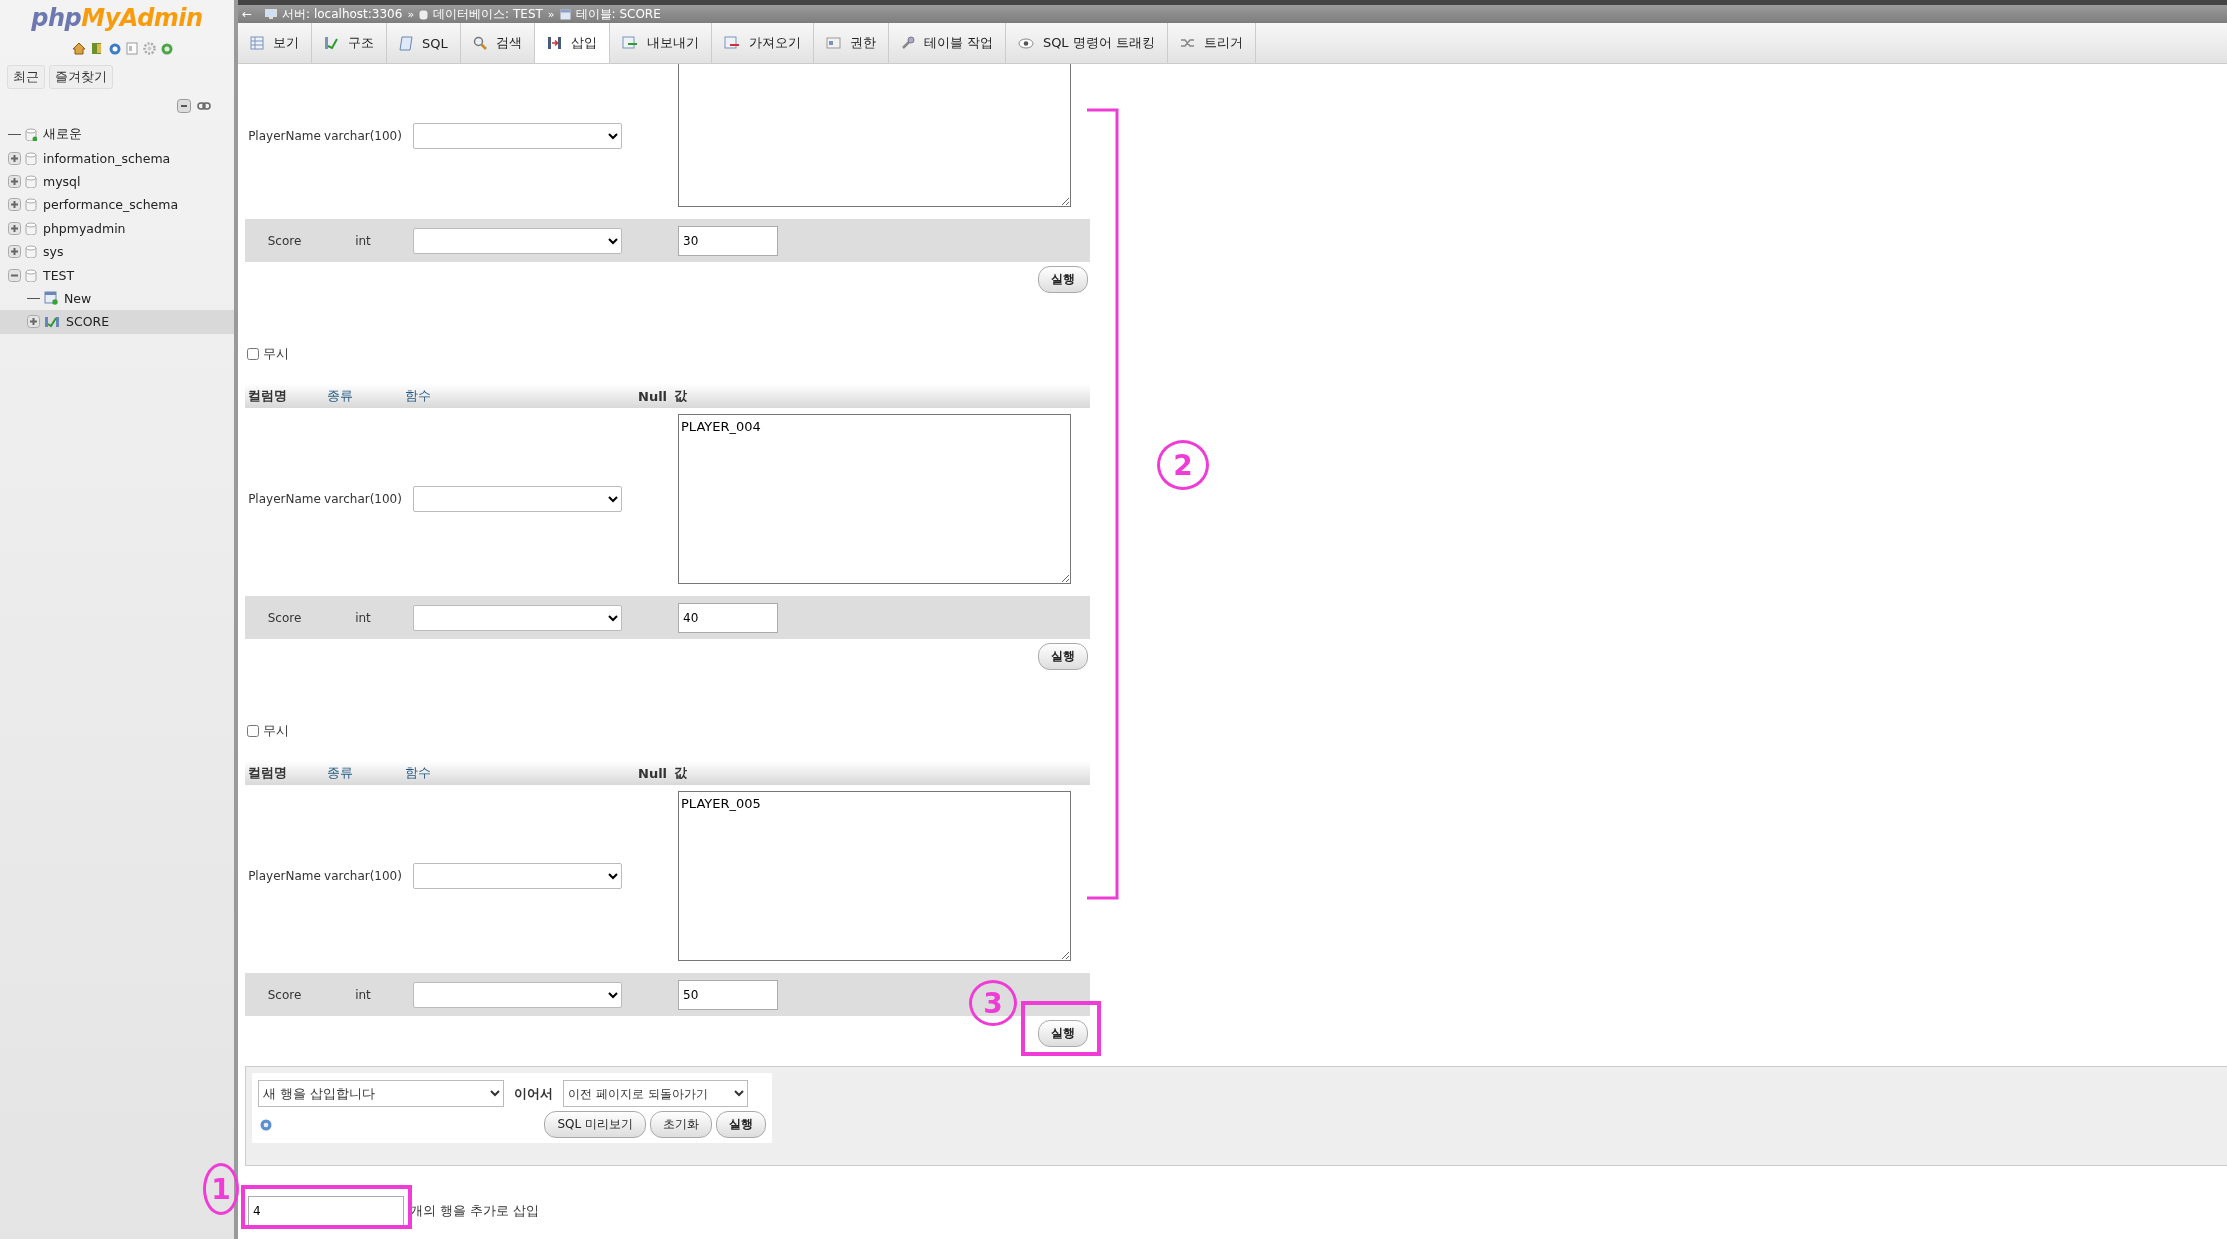 Image resolution: width=2227 pixels, height=1239 pixels. Describe the element at coordinates (349, 43) in the screenshot. I see `tab: 구조` at that location.